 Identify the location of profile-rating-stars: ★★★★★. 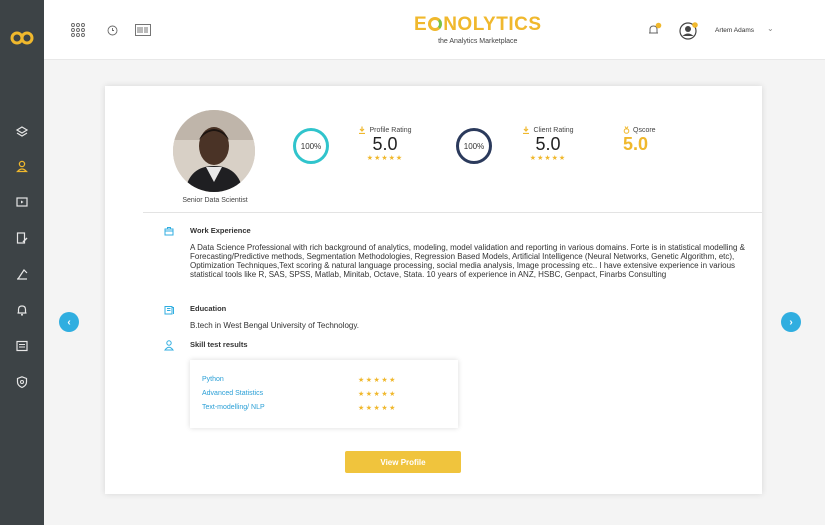
(385, 158).